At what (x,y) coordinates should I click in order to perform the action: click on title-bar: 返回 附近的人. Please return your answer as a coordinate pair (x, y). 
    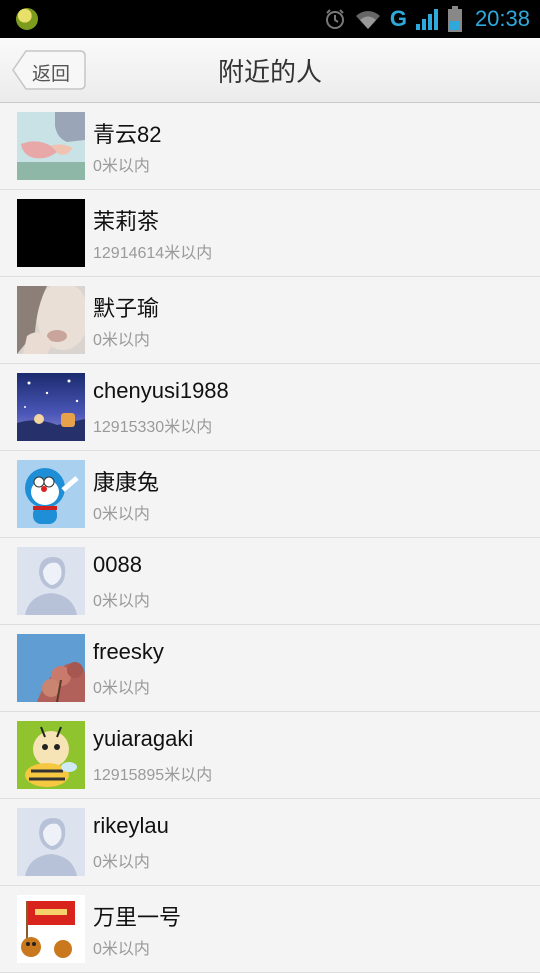
    Looking at the image, I should click on (270, 70).